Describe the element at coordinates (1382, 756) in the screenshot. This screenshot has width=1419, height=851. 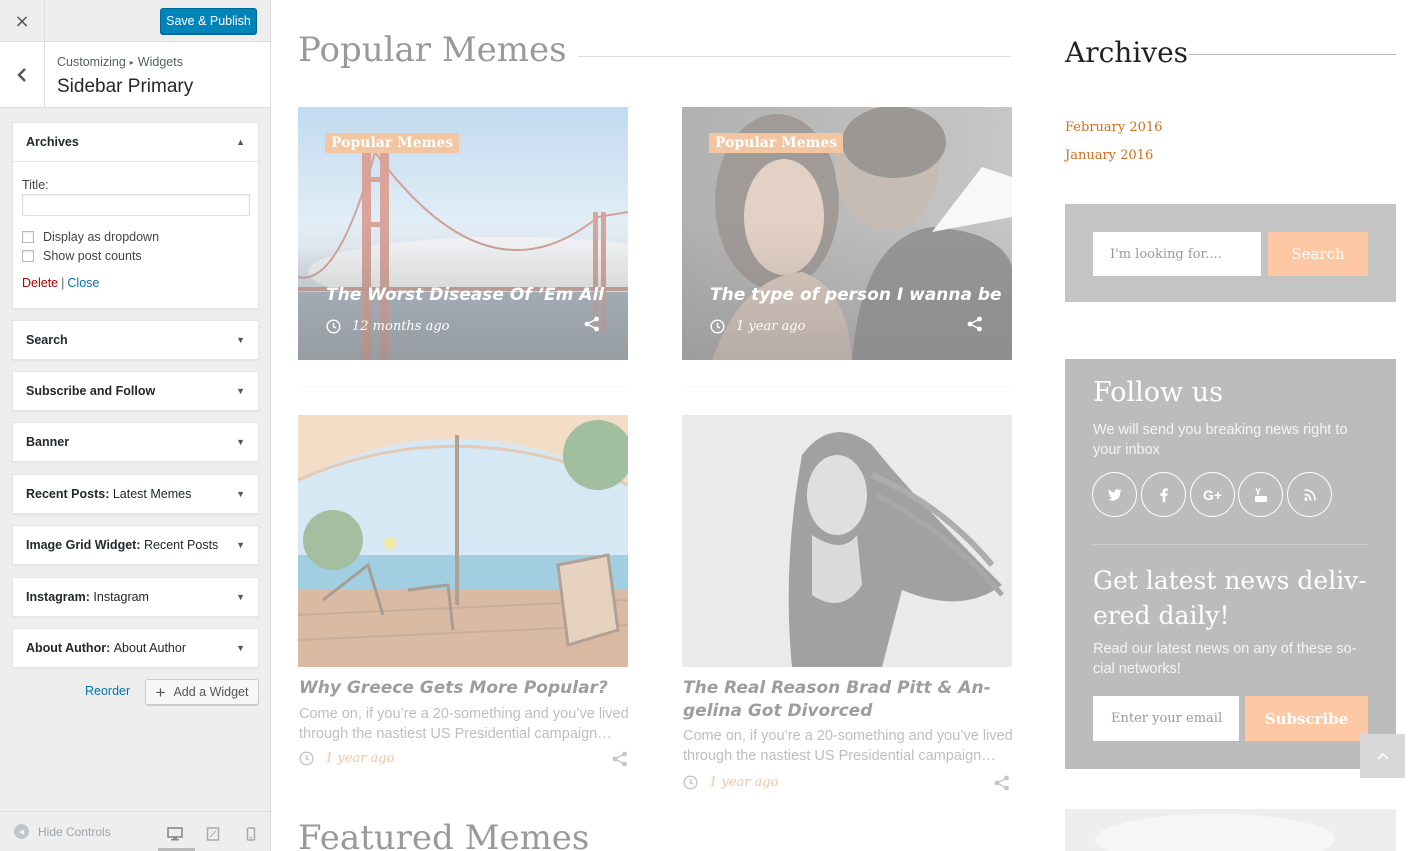
I see `back-to-top-button` at that location.